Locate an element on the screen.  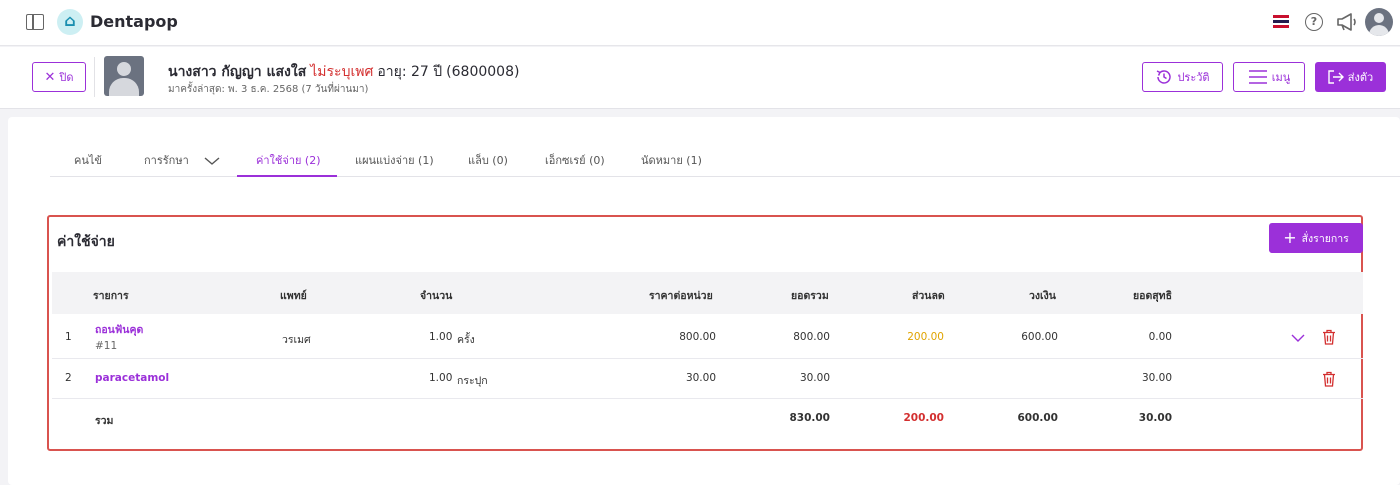
net: 0.00 is located at coordinates (1160, 337).